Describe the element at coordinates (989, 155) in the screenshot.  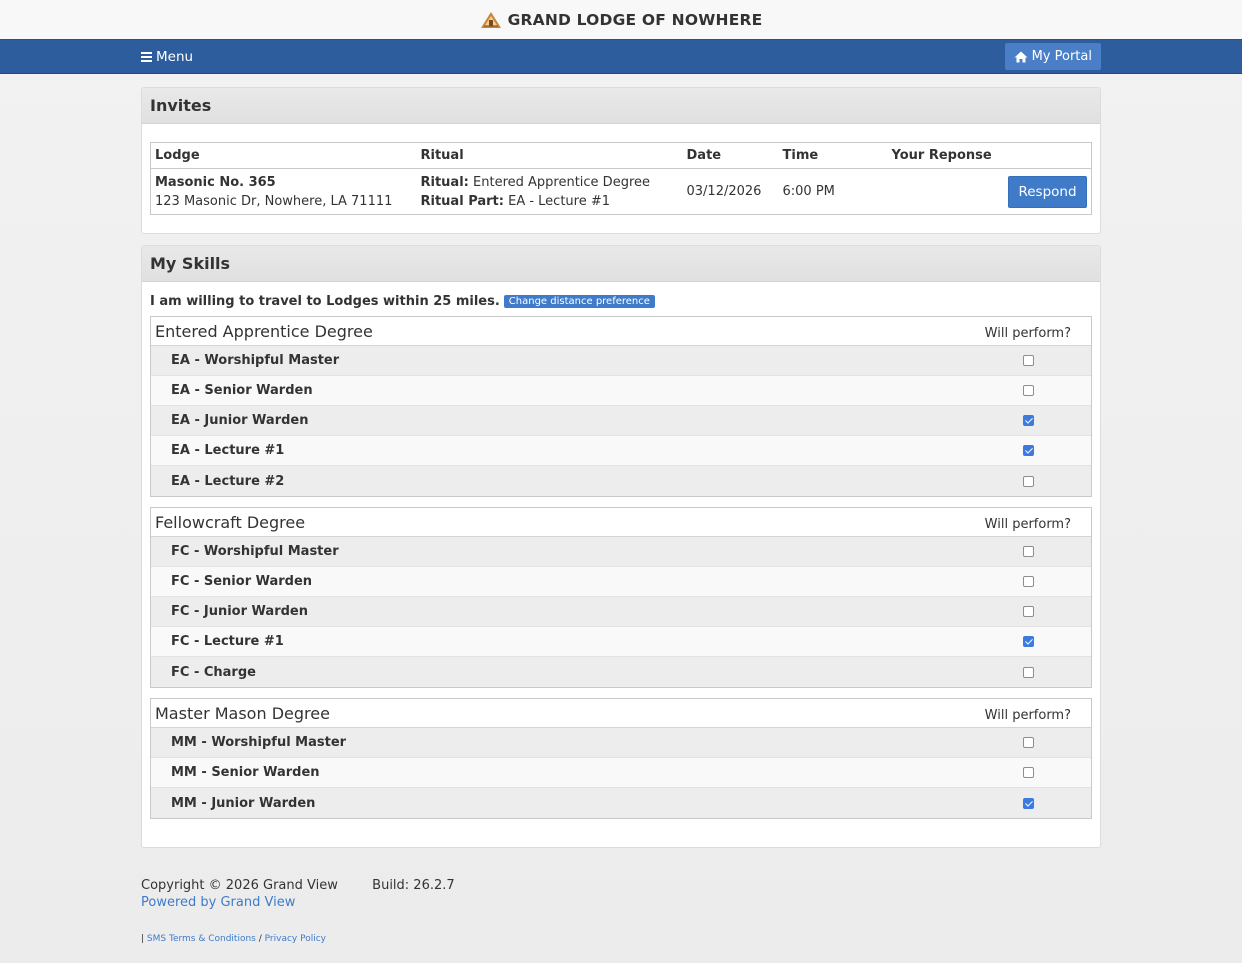
I see `column-header-response: Your Reponse` at that location.